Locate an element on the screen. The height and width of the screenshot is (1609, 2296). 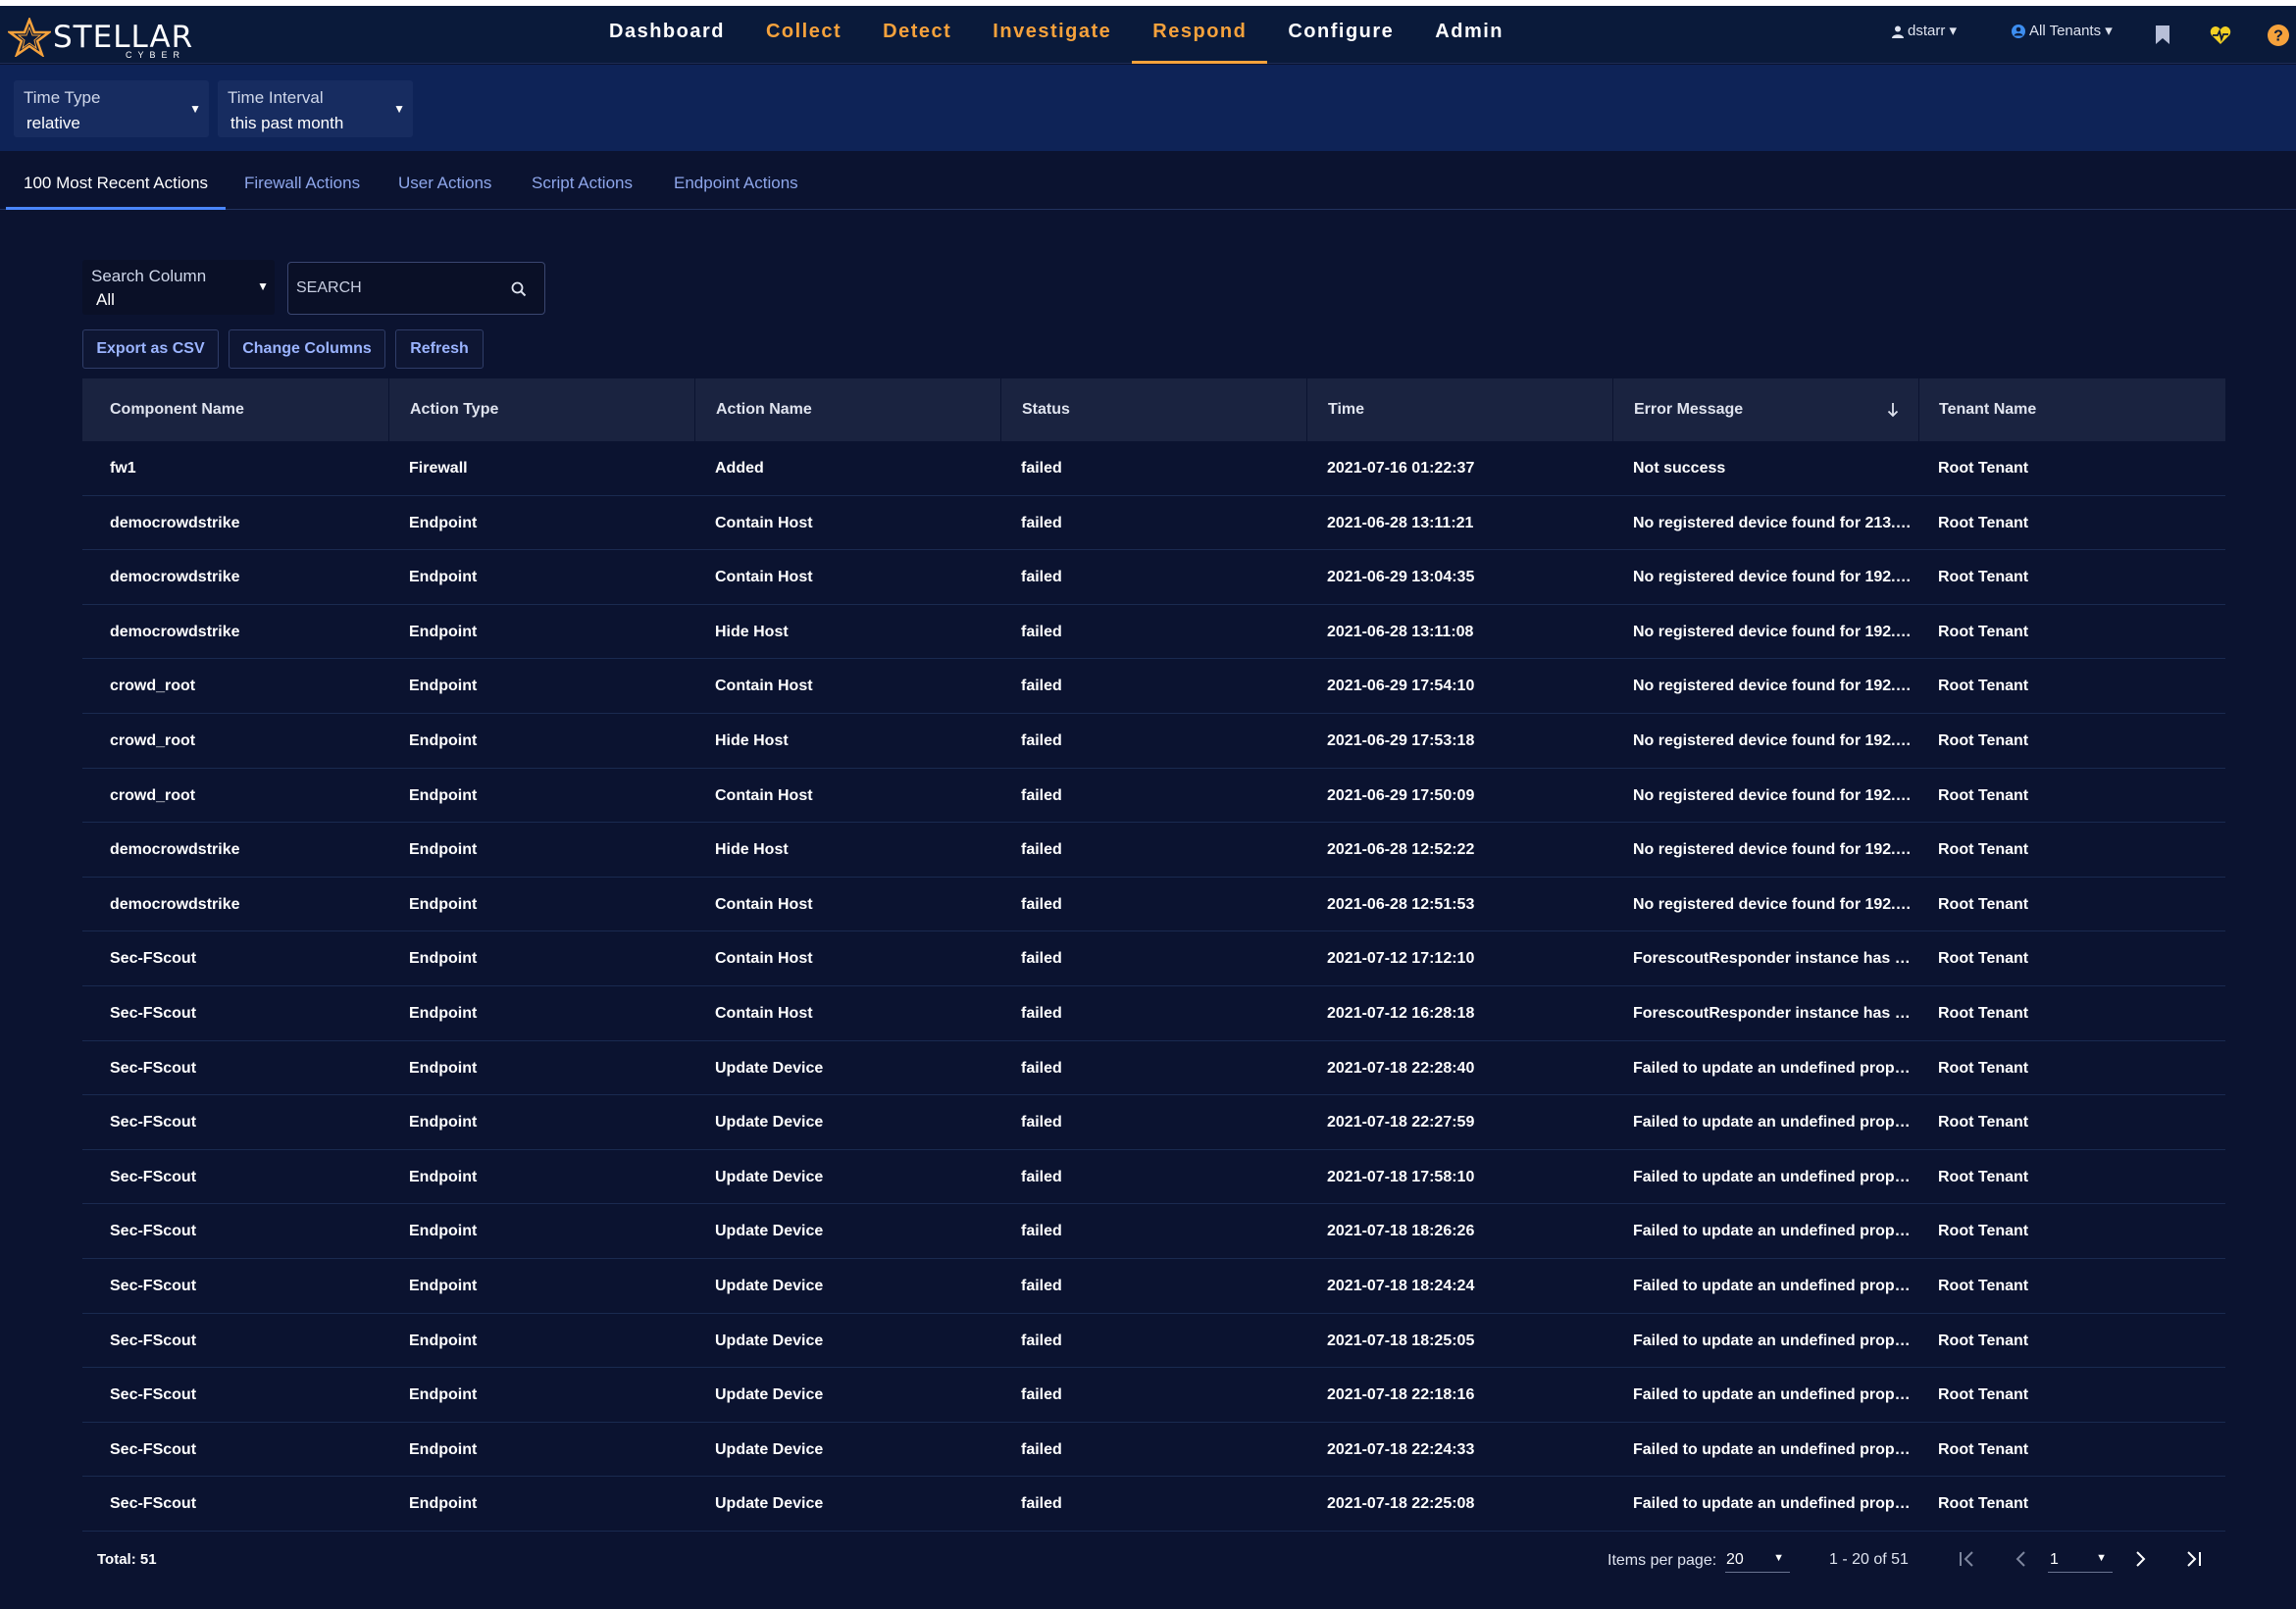
tab-endpoint-actions: Endpoint Actions is located at coordinates (736, 180).